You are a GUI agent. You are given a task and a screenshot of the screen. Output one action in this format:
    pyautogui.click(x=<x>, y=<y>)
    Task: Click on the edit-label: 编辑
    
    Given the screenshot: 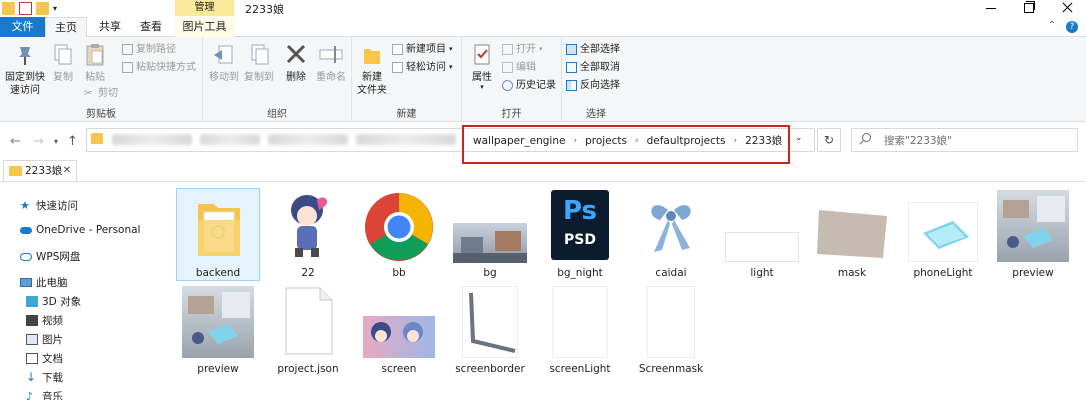 What is the action you would take?
    pyautogui.click(x=526, y=67)
    